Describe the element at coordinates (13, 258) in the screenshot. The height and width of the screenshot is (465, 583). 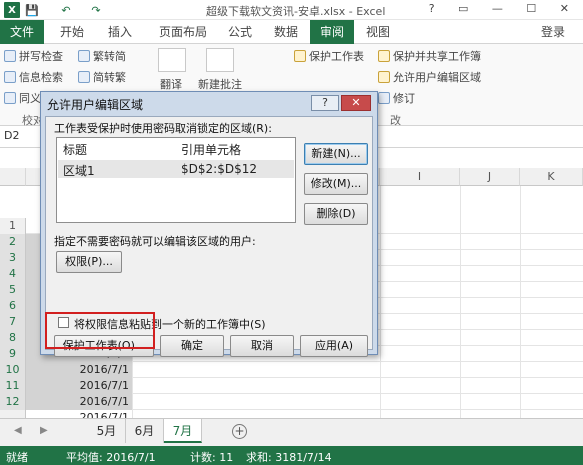
I see `row-header: 3` at that location.